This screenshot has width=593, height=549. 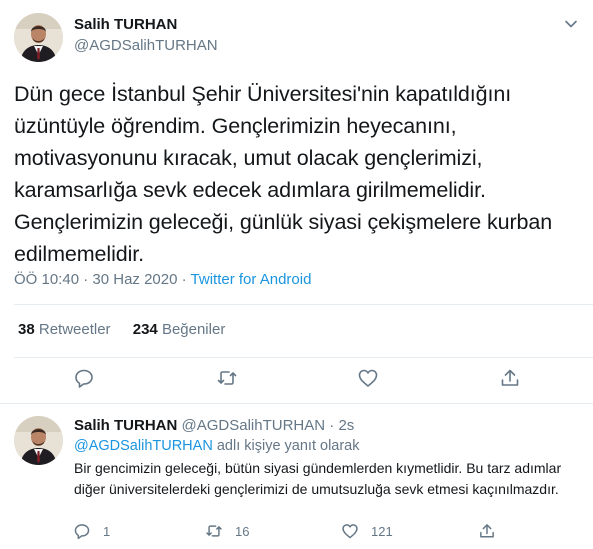 I want to click on replying-to: @AGDSalihTURHAN adlı kişiye yanıt olarak, so click(x=217, y=446).